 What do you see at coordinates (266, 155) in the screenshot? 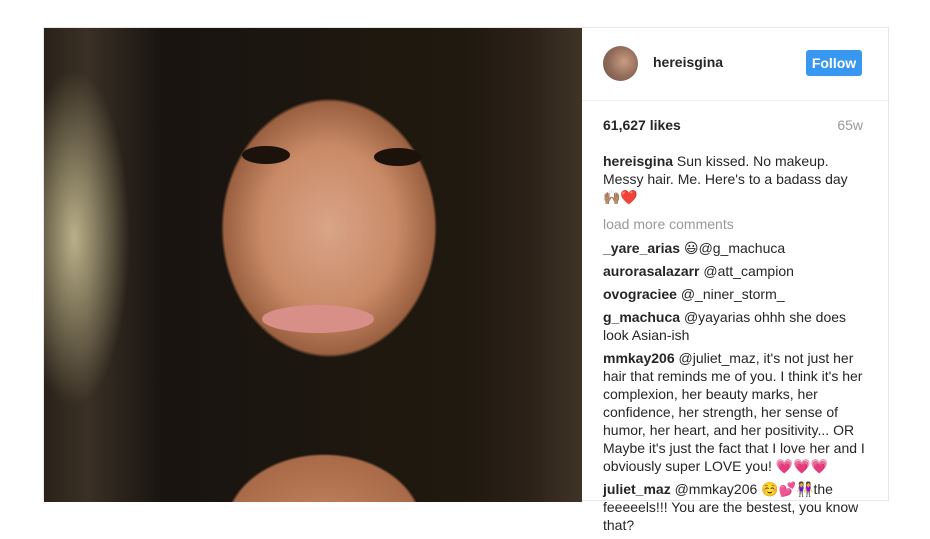
I see `left-eye` at bounding box center [266, 155].